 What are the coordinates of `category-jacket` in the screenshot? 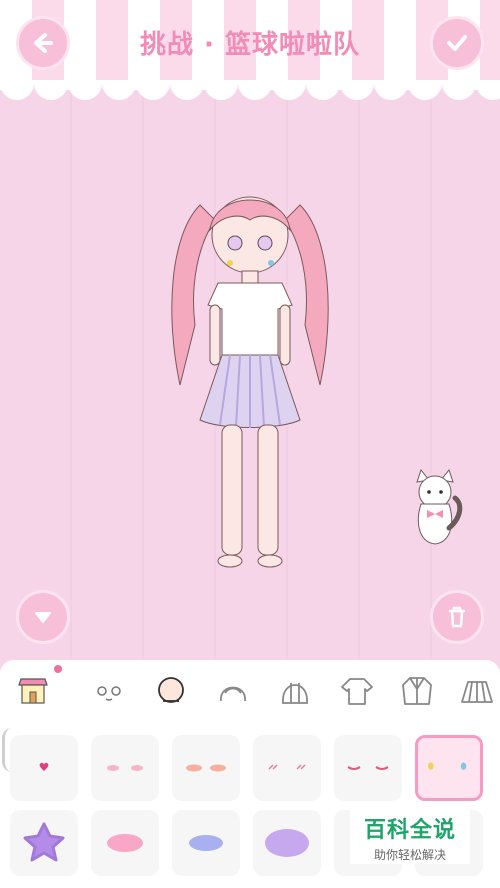 It's located at (417, 691).